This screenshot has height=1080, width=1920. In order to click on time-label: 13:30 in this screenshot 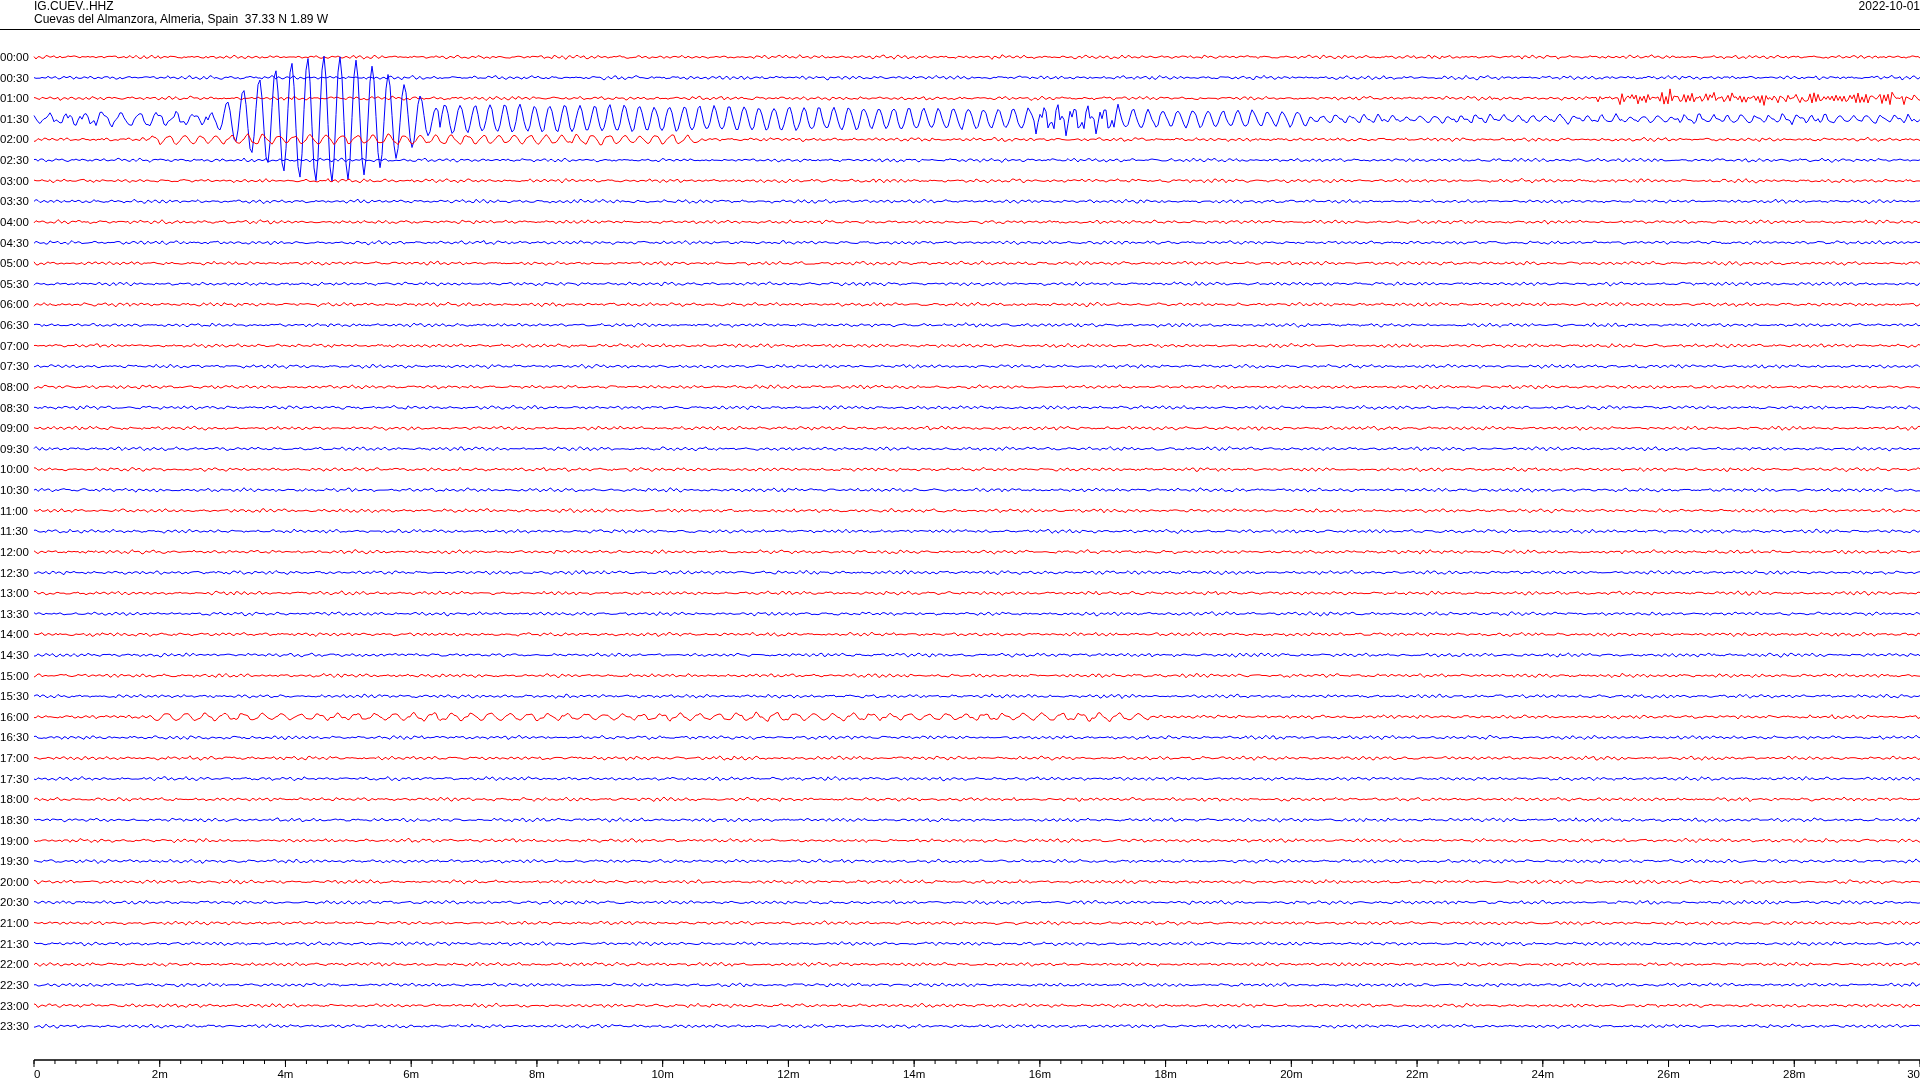, I will do `click(14, 613)`.